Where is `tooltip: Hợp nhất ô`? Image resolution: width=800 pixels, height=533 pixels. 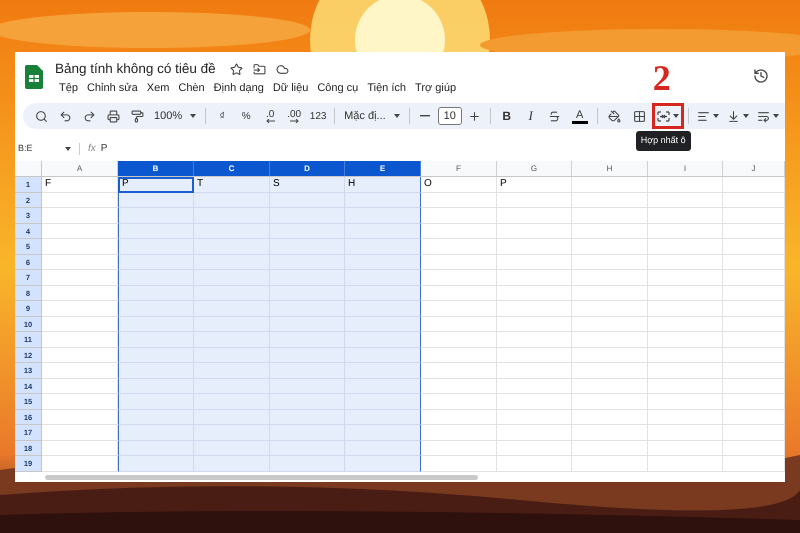
tooltip: Hợp nhất ô is located at coordinates (663, 140).